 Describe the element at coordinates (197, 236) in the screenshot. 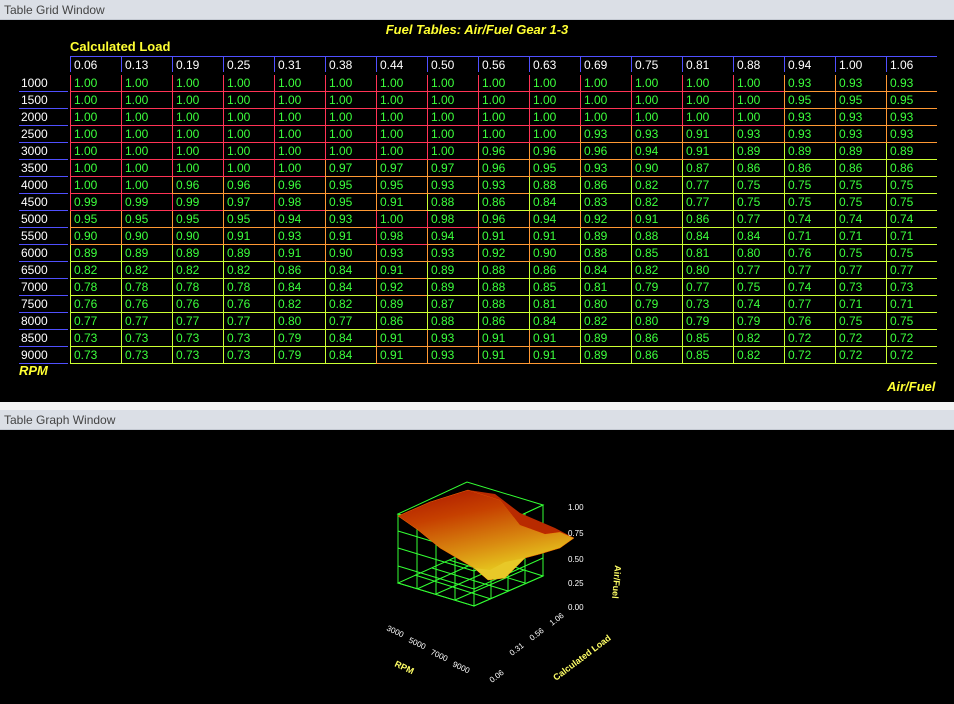

I see `table-cell: 0.90` at that location.